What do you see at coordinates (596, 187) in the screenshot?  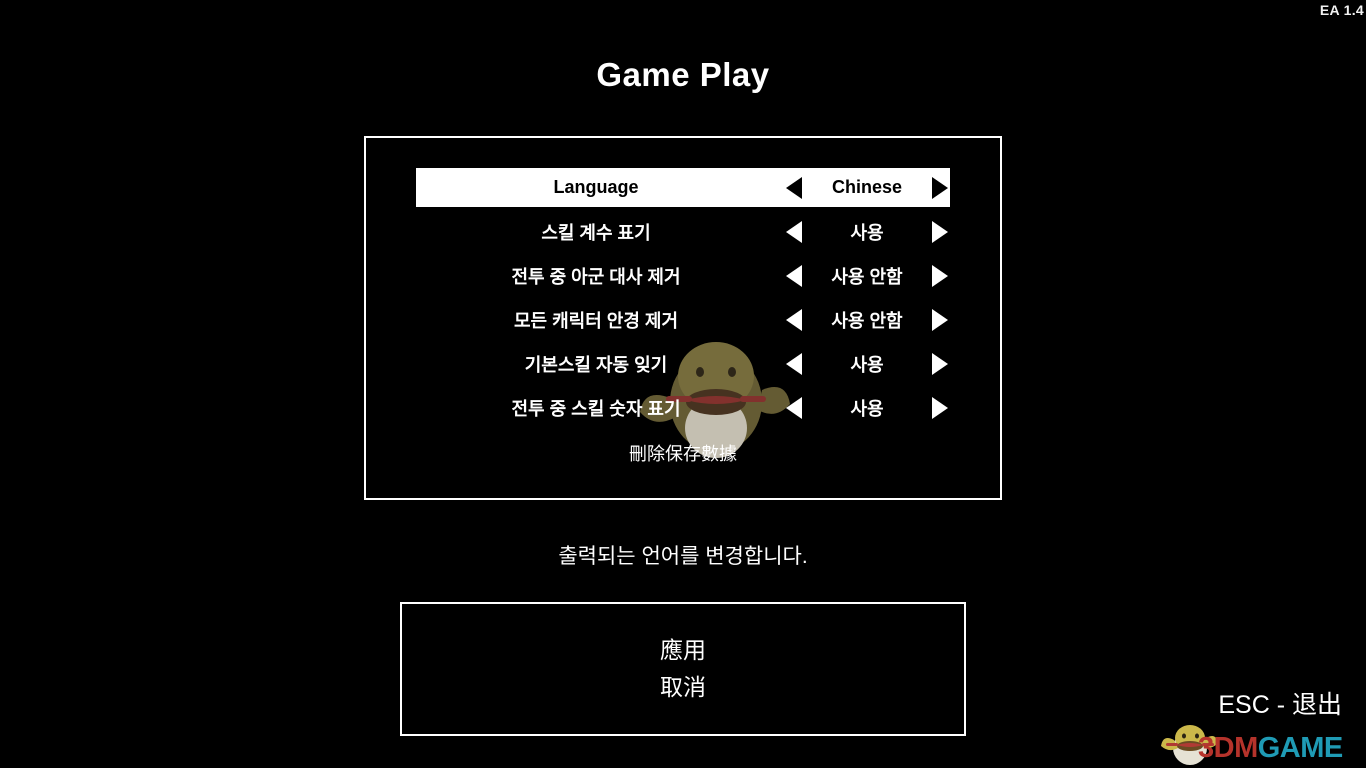 I see `option-label: Language` at bounding box center [596, 187].